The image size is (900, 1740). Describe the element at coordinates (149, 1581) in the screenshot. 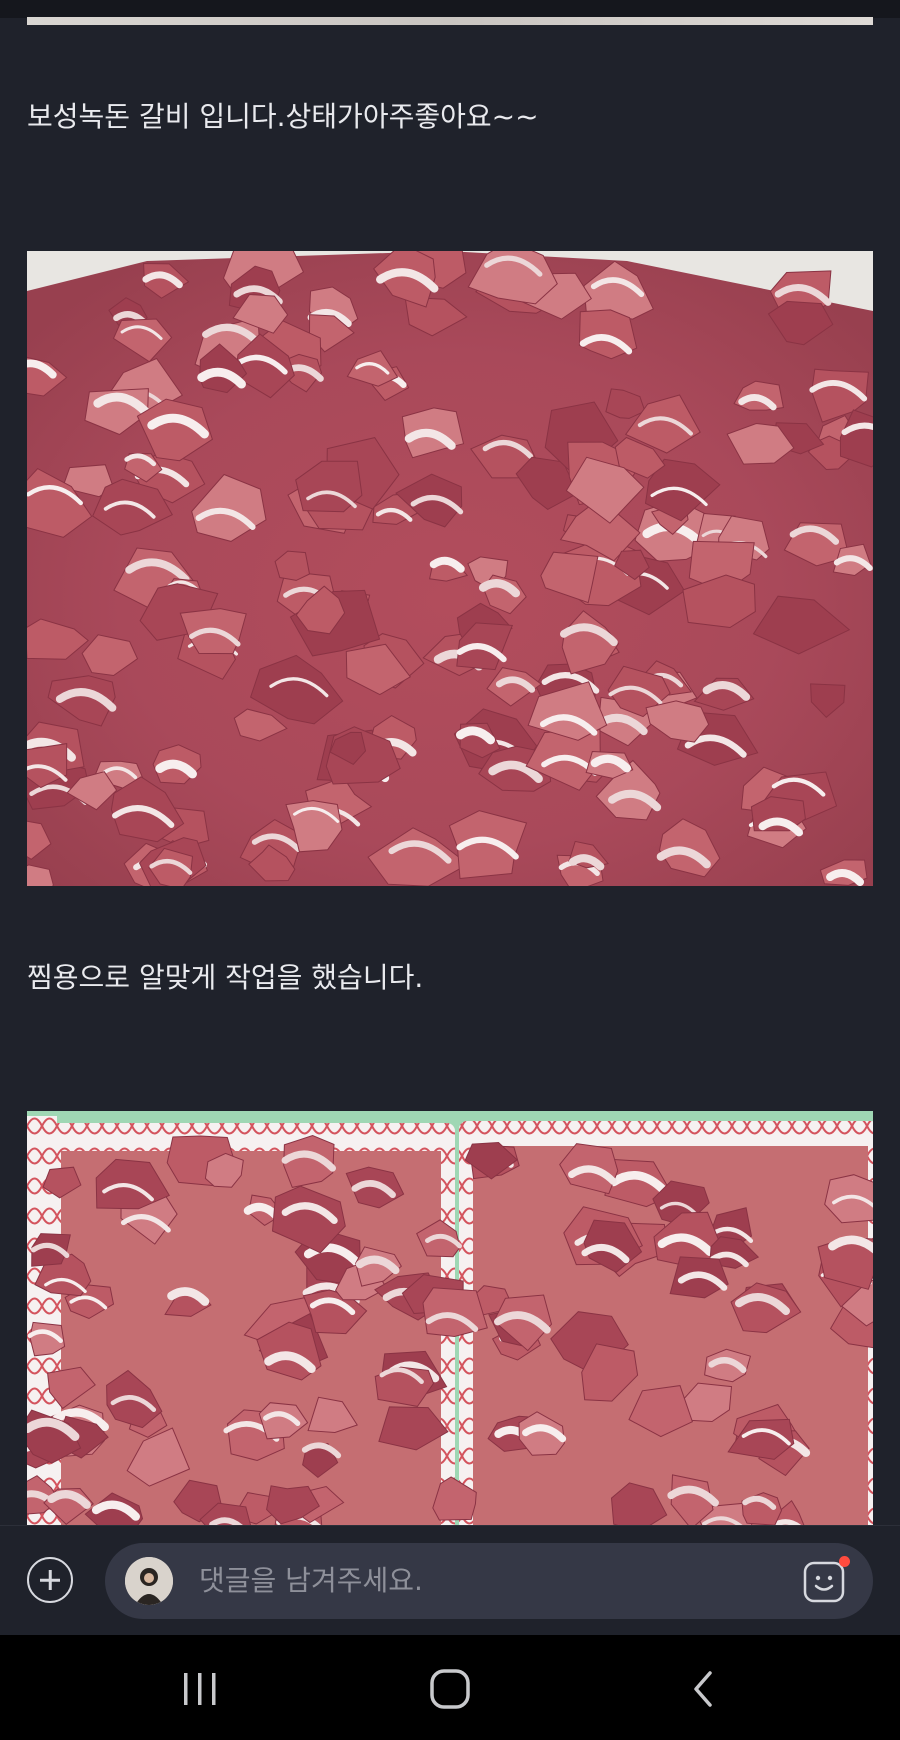

I see `user-avatar` at that location.